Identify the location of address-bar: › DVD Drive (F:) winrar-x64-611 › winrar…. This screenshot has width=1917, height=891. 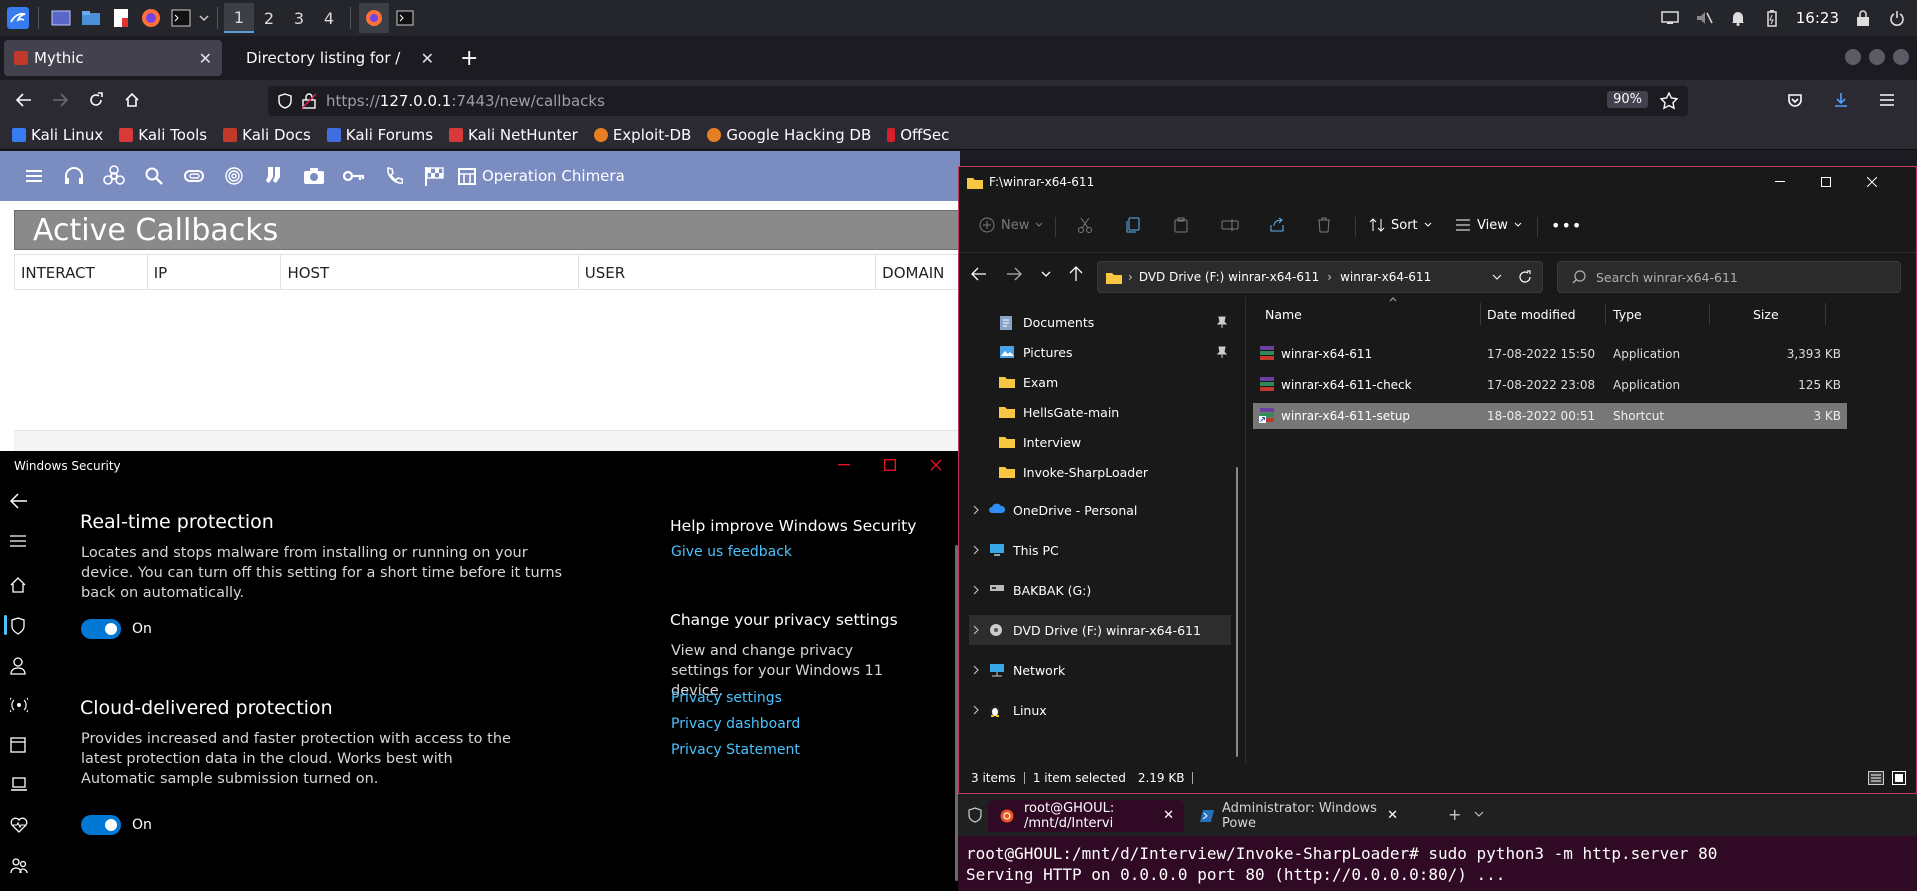
(1320, 277).